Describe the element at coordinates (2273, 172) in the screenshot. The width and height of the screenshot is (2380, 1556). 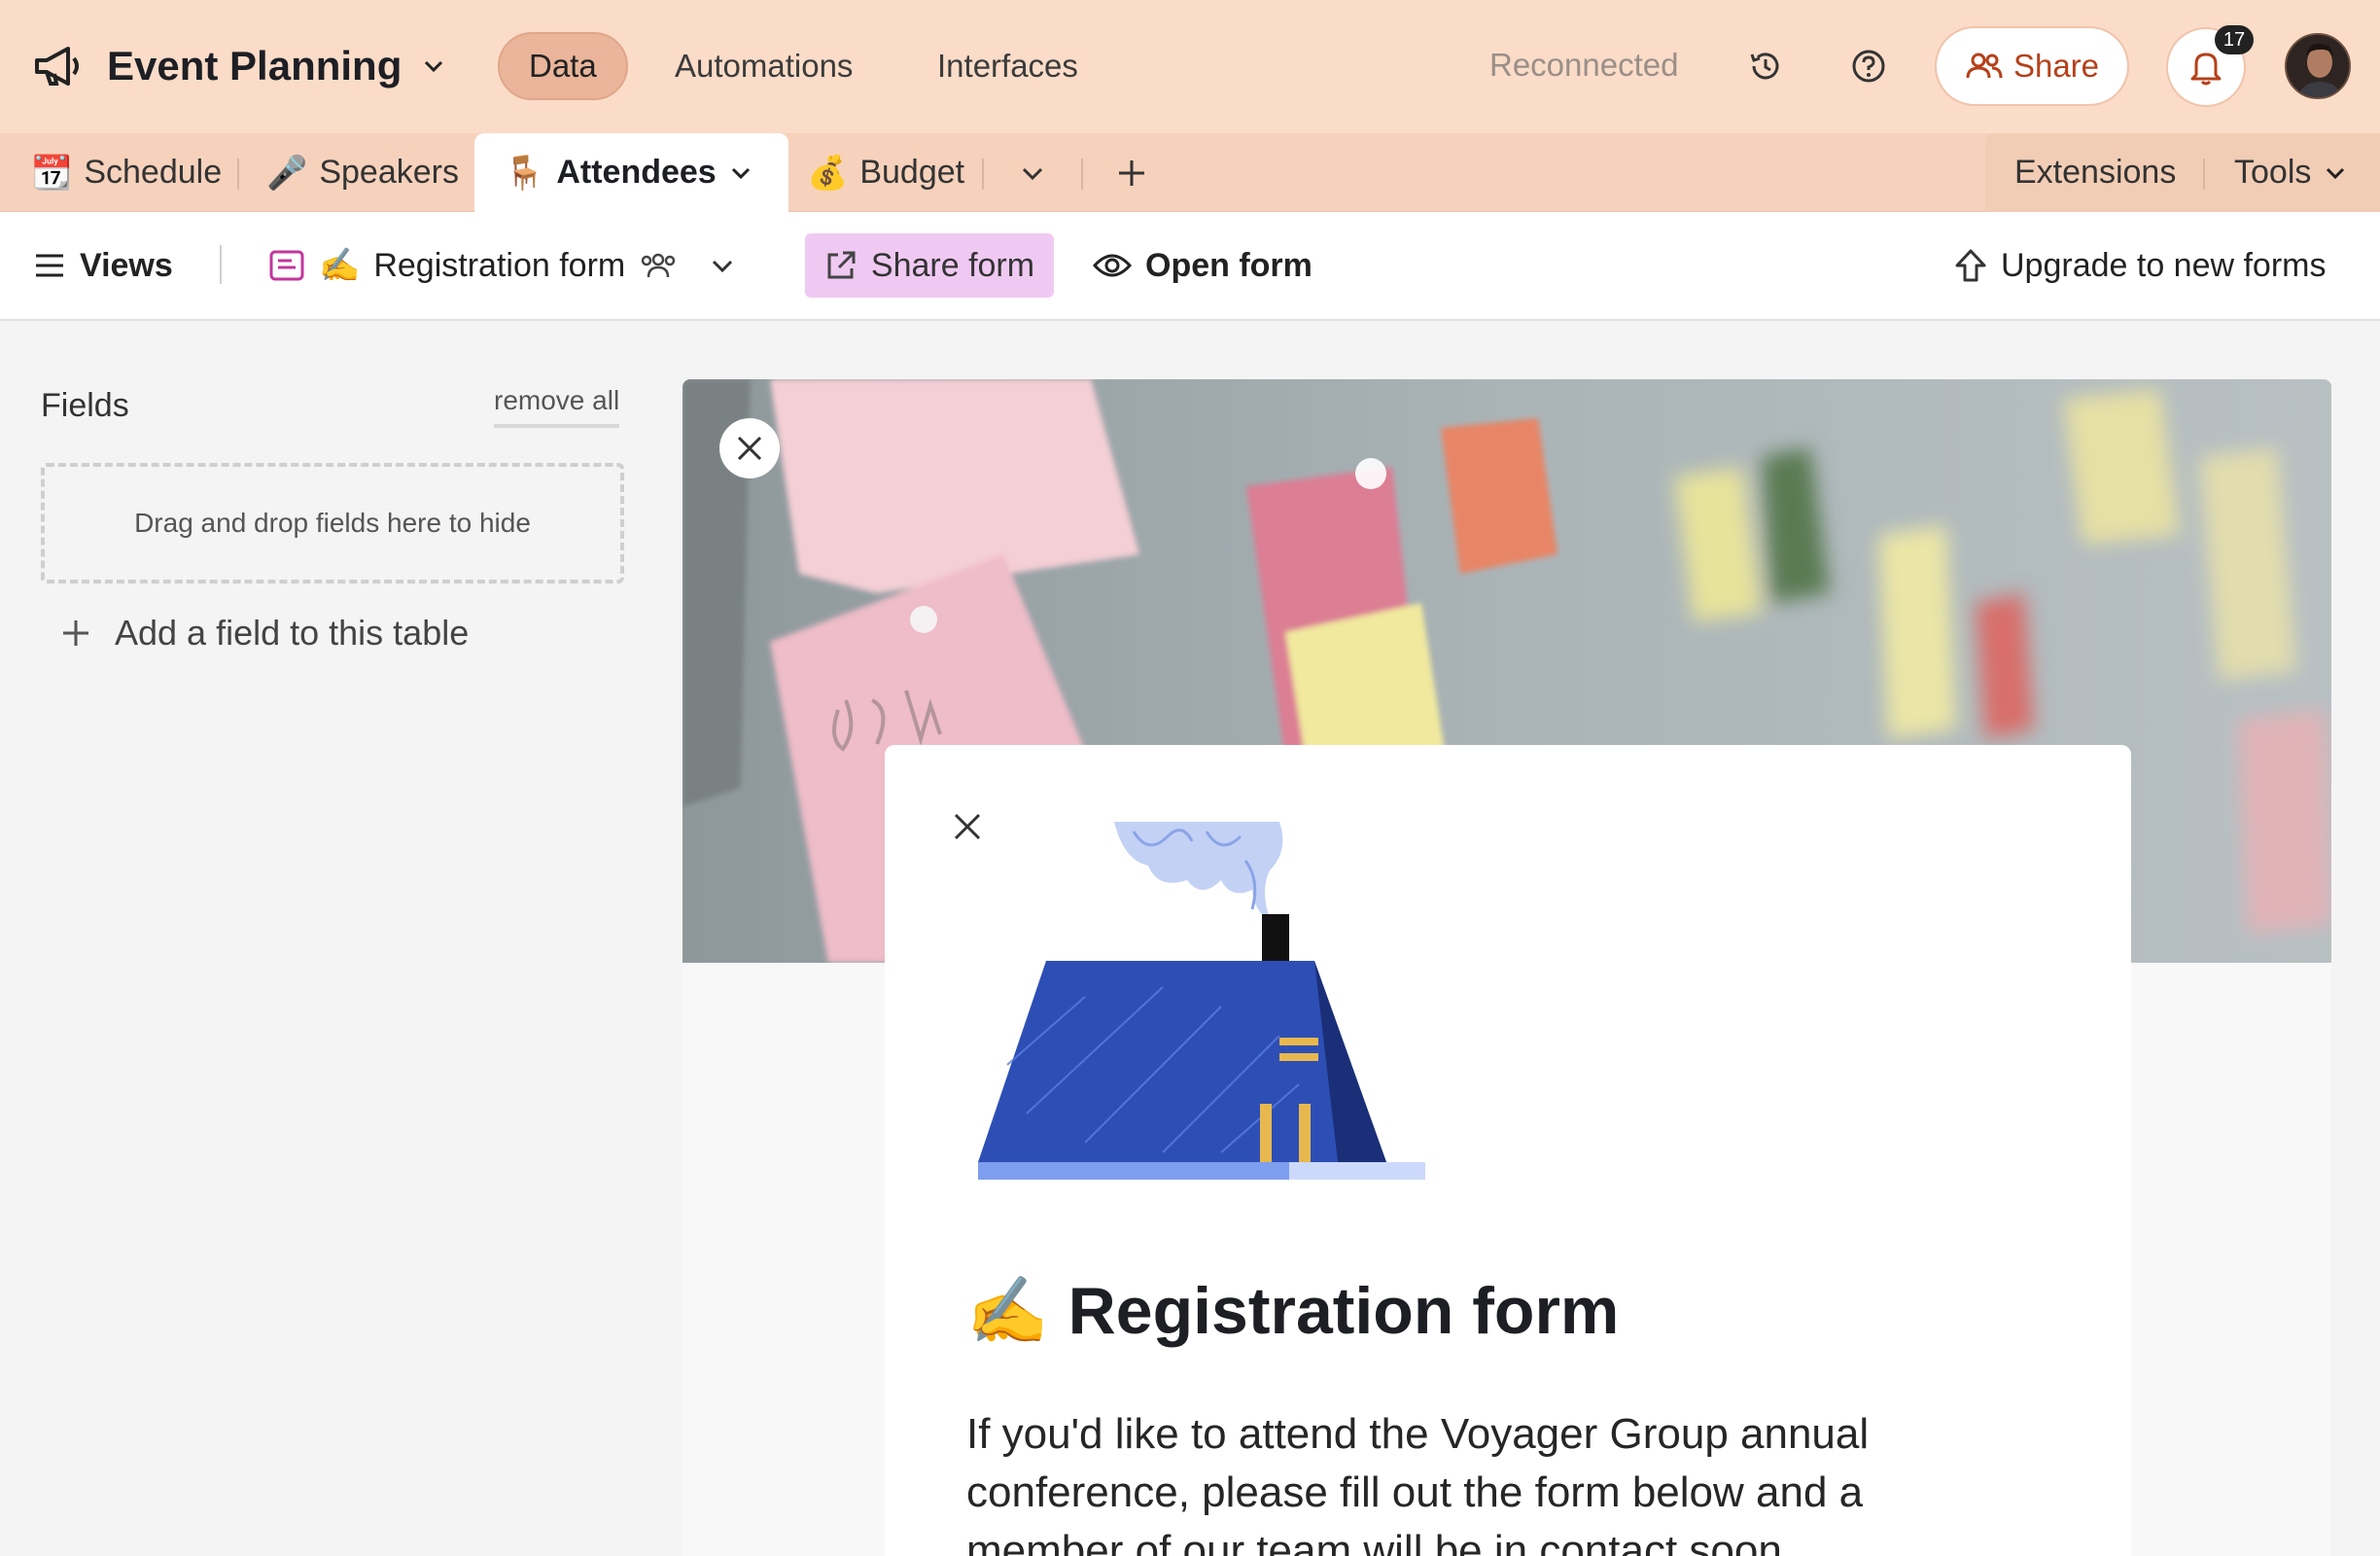
I see `tools-label: Tools` at that location.